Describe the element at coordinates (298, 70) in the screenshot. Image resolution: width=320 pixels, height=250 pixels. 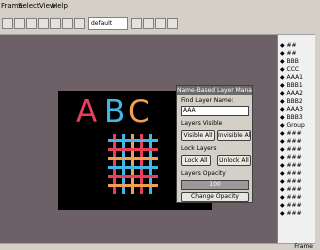
I see `layer-row: ◆ CCC` at that location.